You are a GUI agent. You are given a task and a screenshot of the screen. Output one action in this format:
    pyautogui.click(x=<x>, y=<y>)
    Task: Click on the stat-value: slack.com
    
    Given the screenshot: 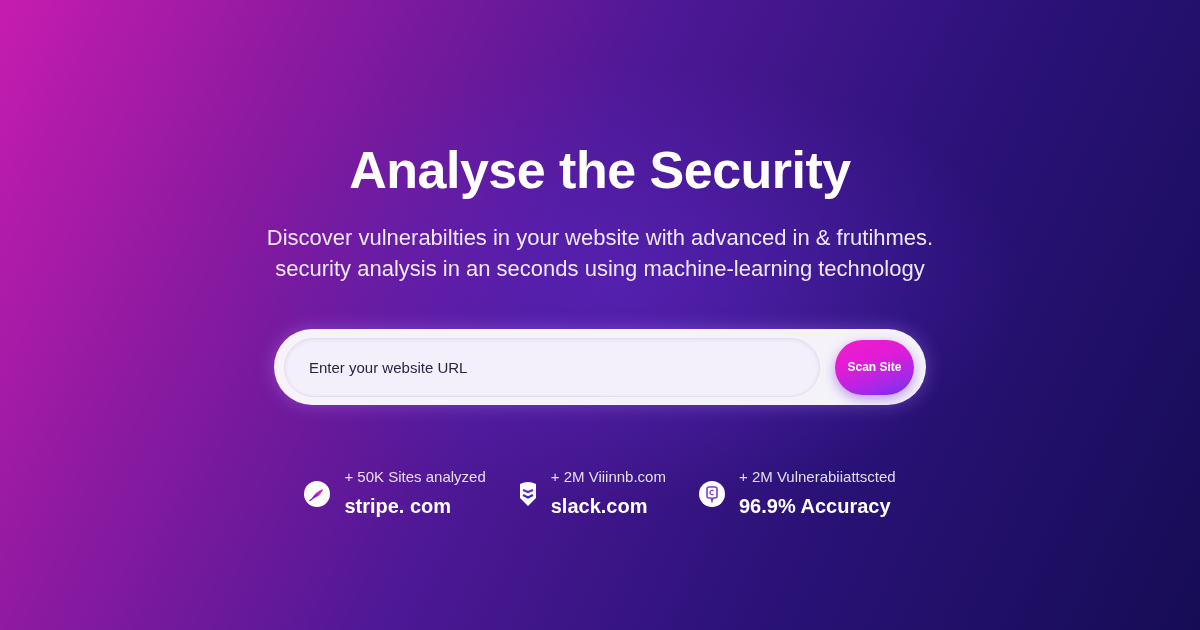 What is the action you would take?
    pyautogui.click(x=599, y=506)
    